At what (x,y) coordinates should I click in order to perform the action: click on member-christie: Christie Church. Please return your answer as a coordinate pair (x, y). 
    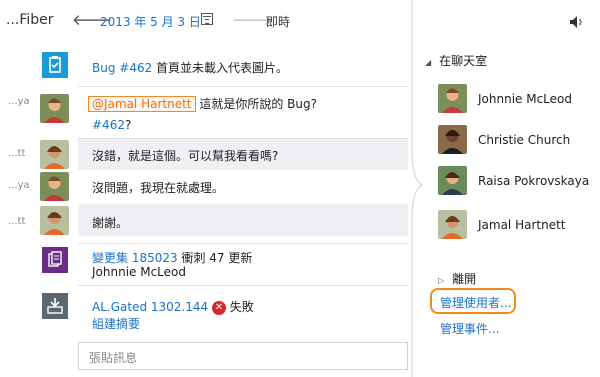
    Looking at the image, I should click on (513, 140).